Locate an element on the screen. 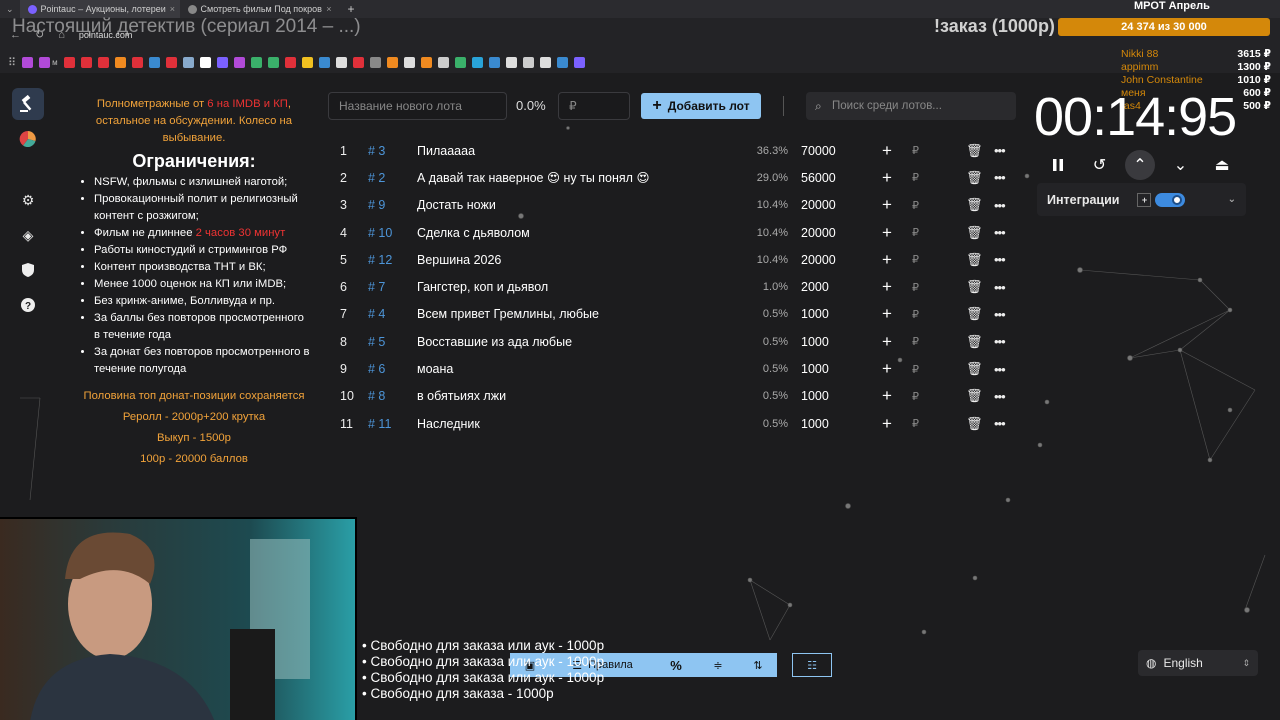  add-integration-icon: + is located at coordinates (1144, 199).